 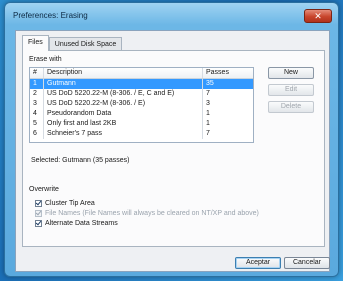 What do you see at coordinates (307, 263) in the screenshot?
I see `cancel-button: Cancelar` at bounding box center [307, 263].